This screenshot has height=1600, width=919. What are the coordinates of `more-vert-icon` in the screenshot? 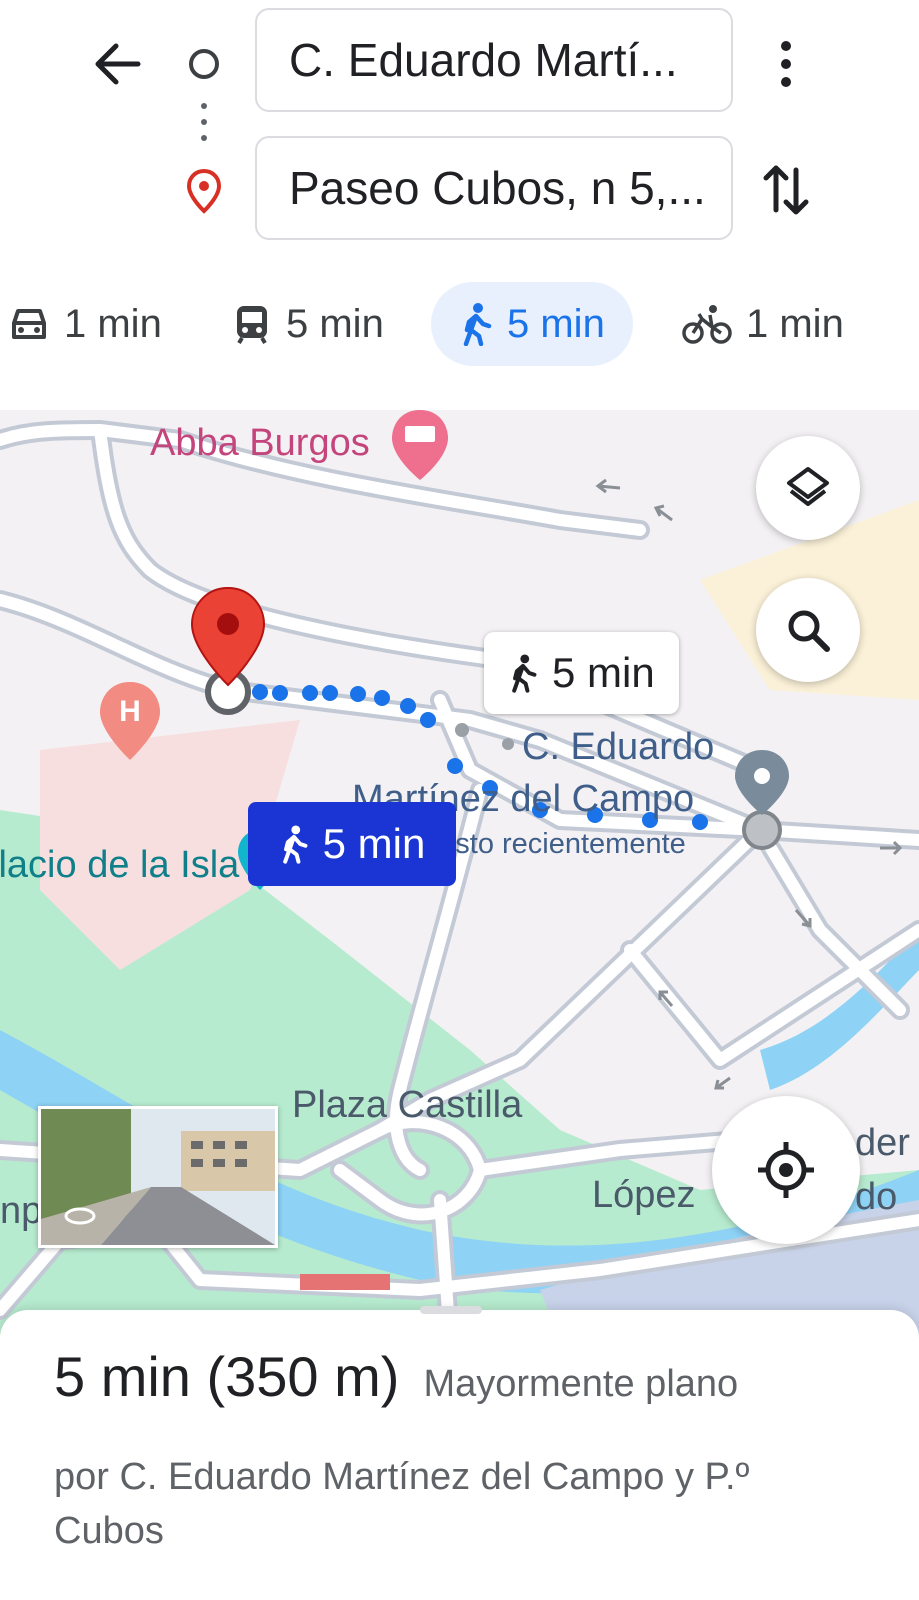 It's located at (786, 64).